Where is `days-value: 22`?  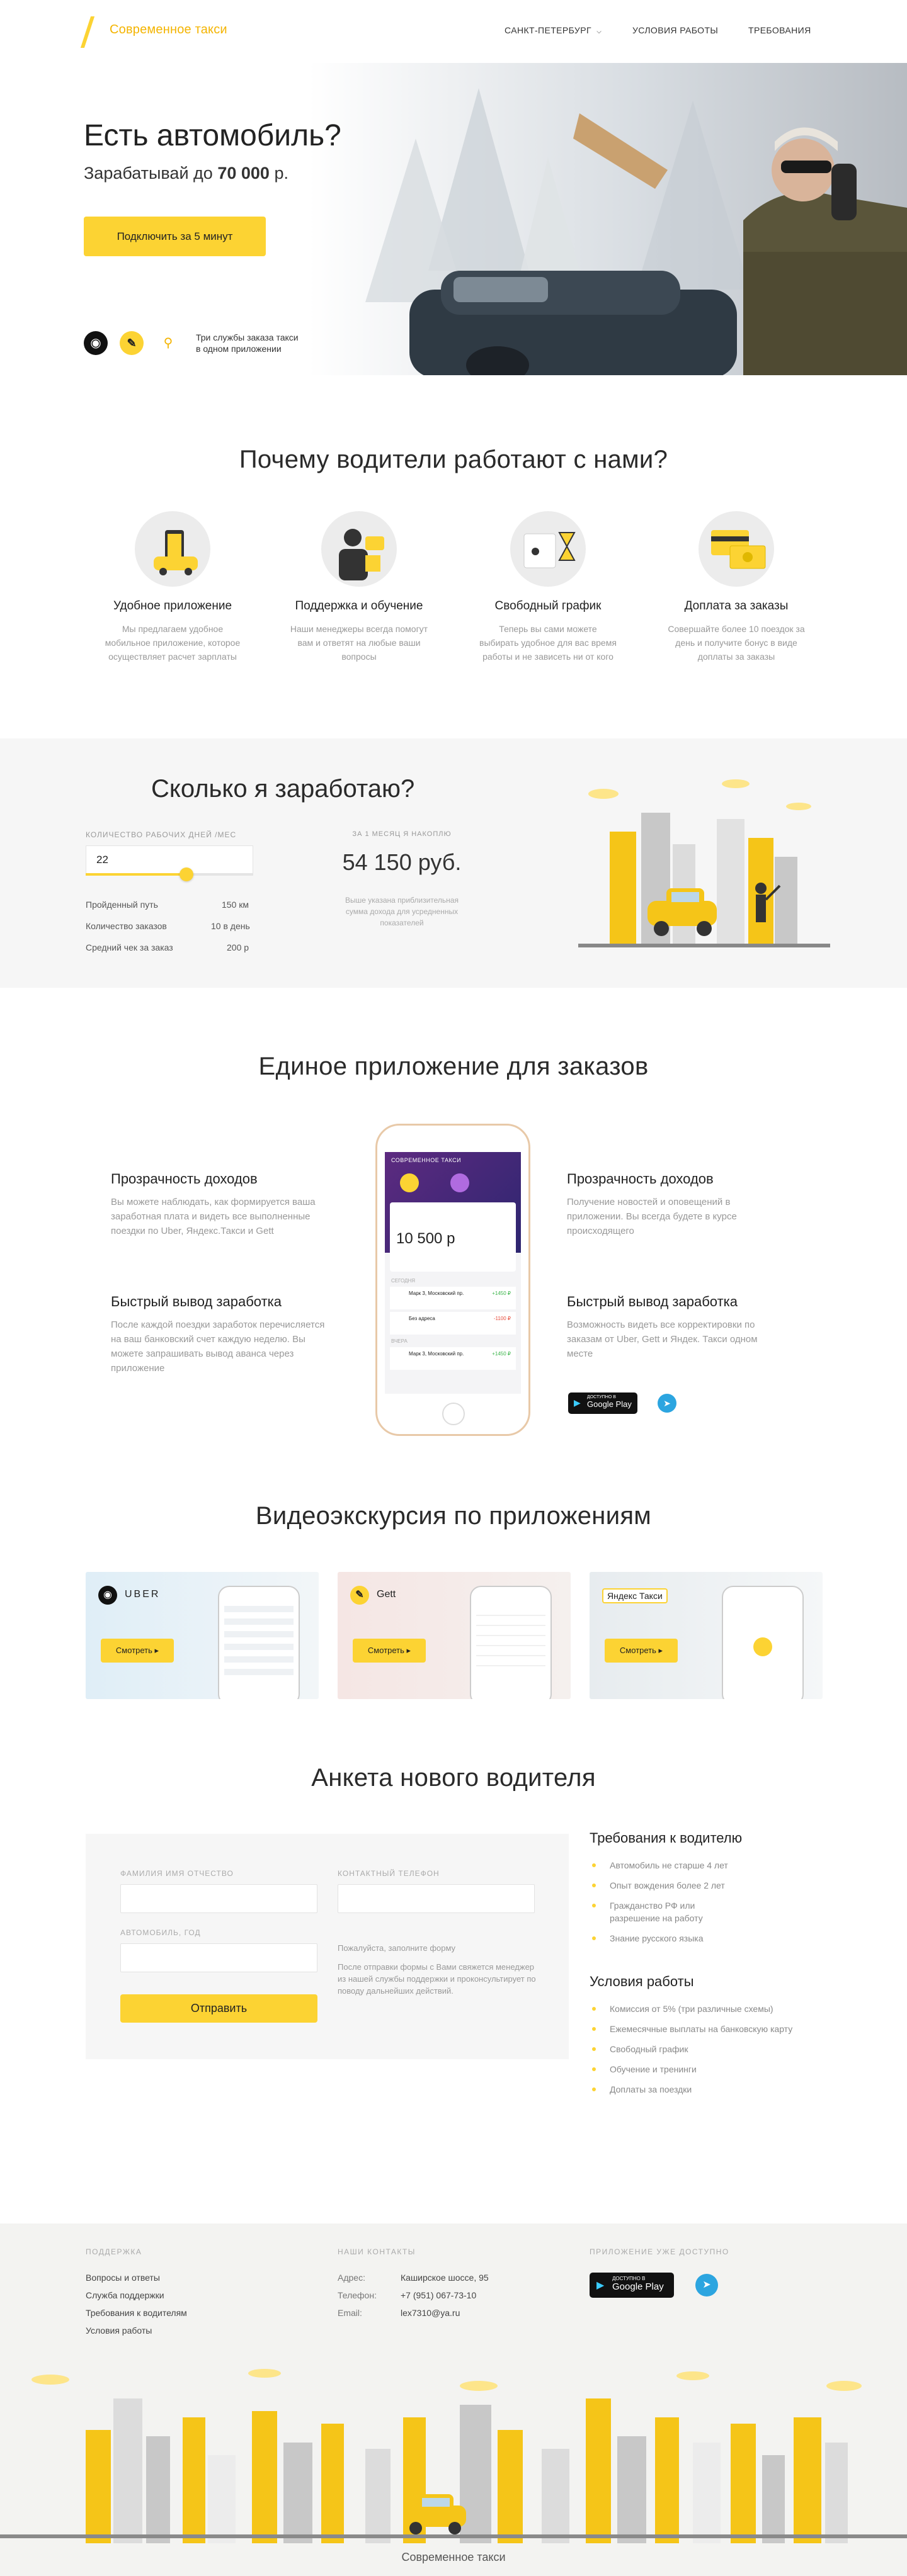
days-value: 22 is located at coordinates (102, 860).